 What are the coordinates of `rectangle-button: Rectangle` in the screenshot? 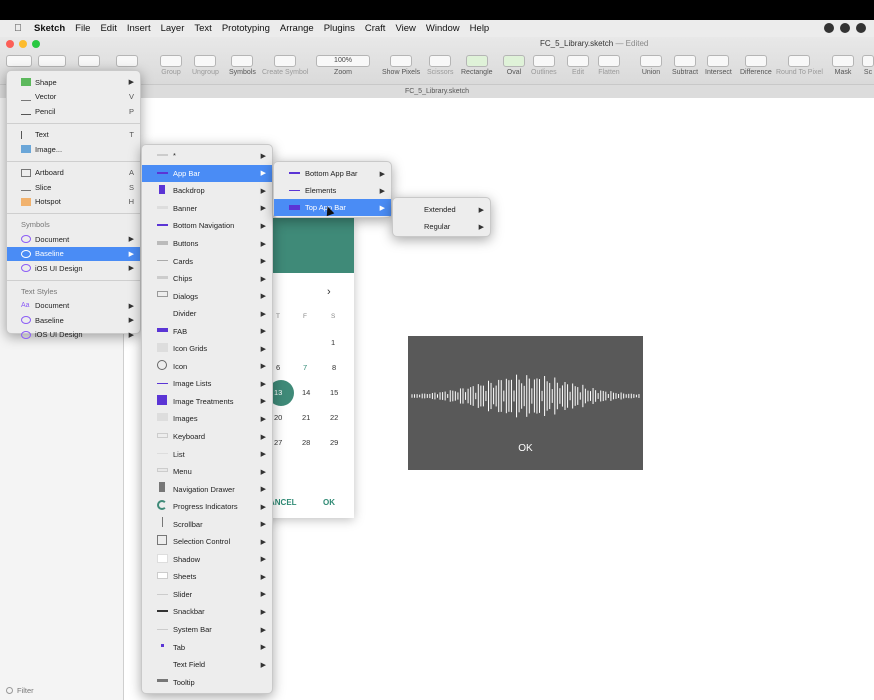 It's located at (477, 65).